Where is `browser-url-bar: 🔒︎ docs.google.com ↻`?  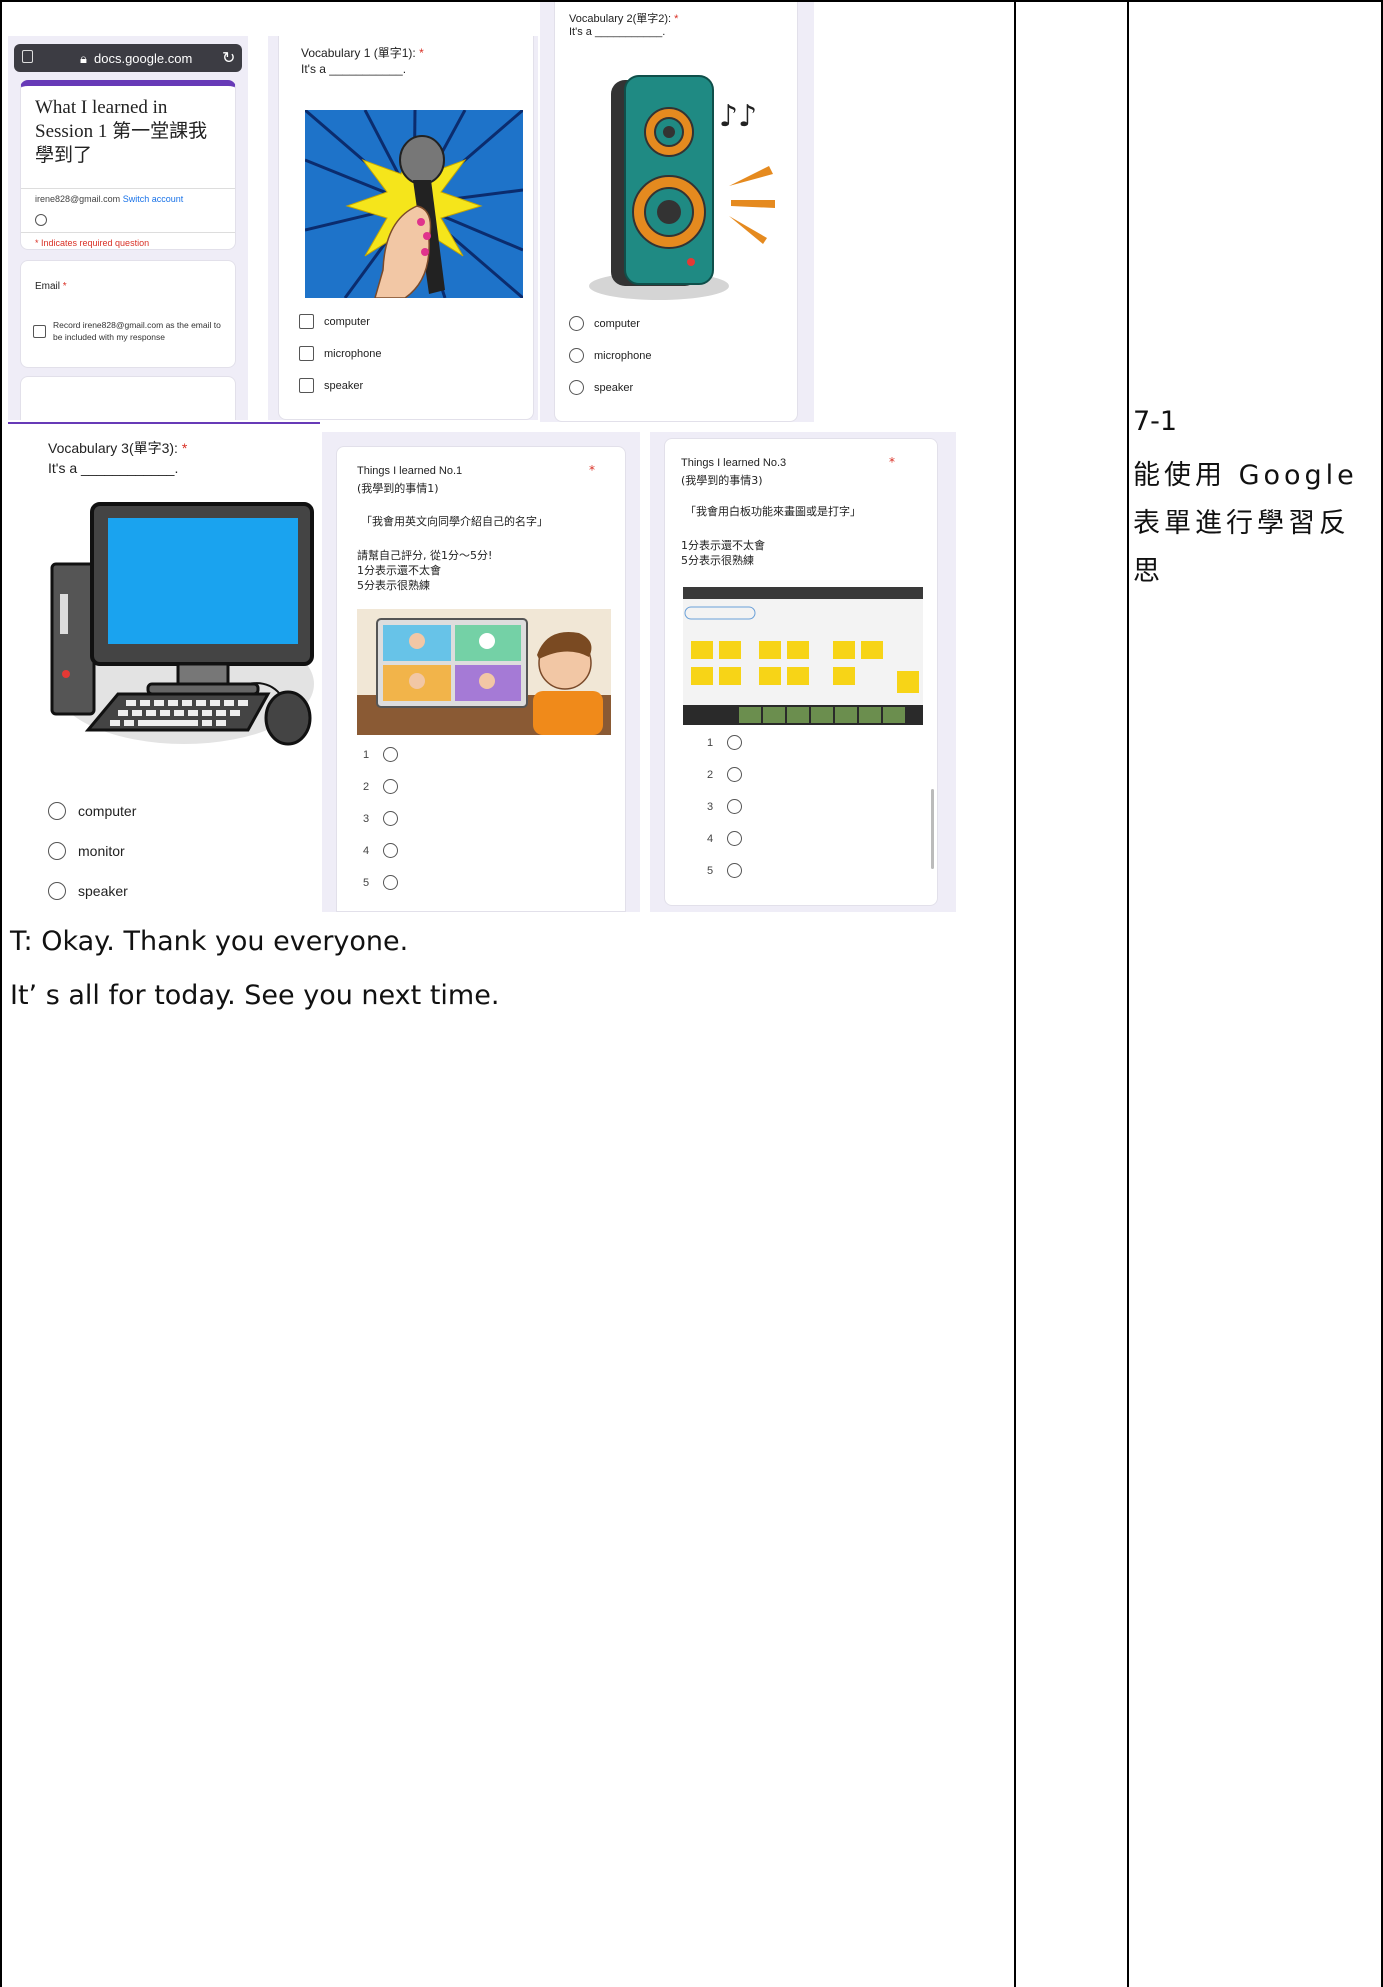
browser-url-bar: 🔒︎ docs.google.com ↻ is located at coordinates (128, 58).